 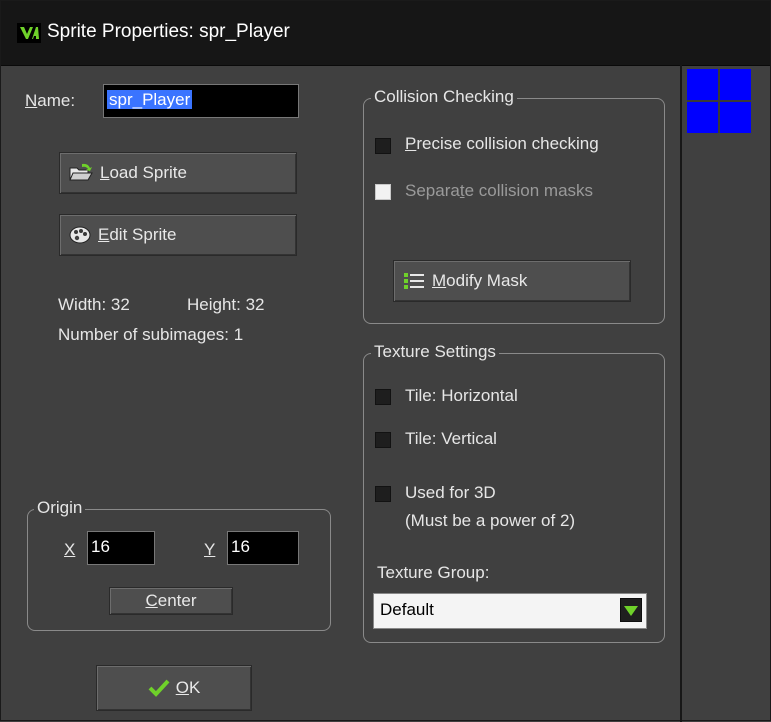 I want to click on origin-y-input: 16, so click(x=263, y=548).